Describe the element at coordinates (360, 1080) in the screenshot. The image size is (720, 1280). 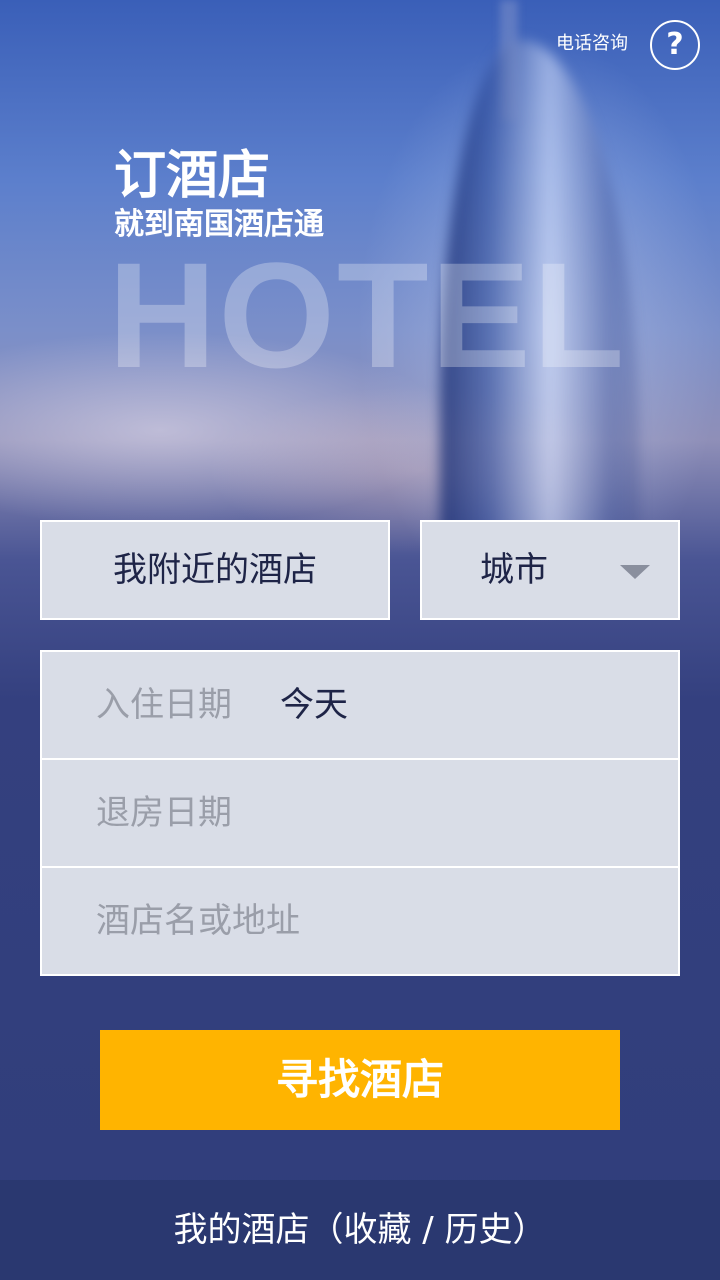
I see `search-hotels-button: 寻找酒店` at that location.